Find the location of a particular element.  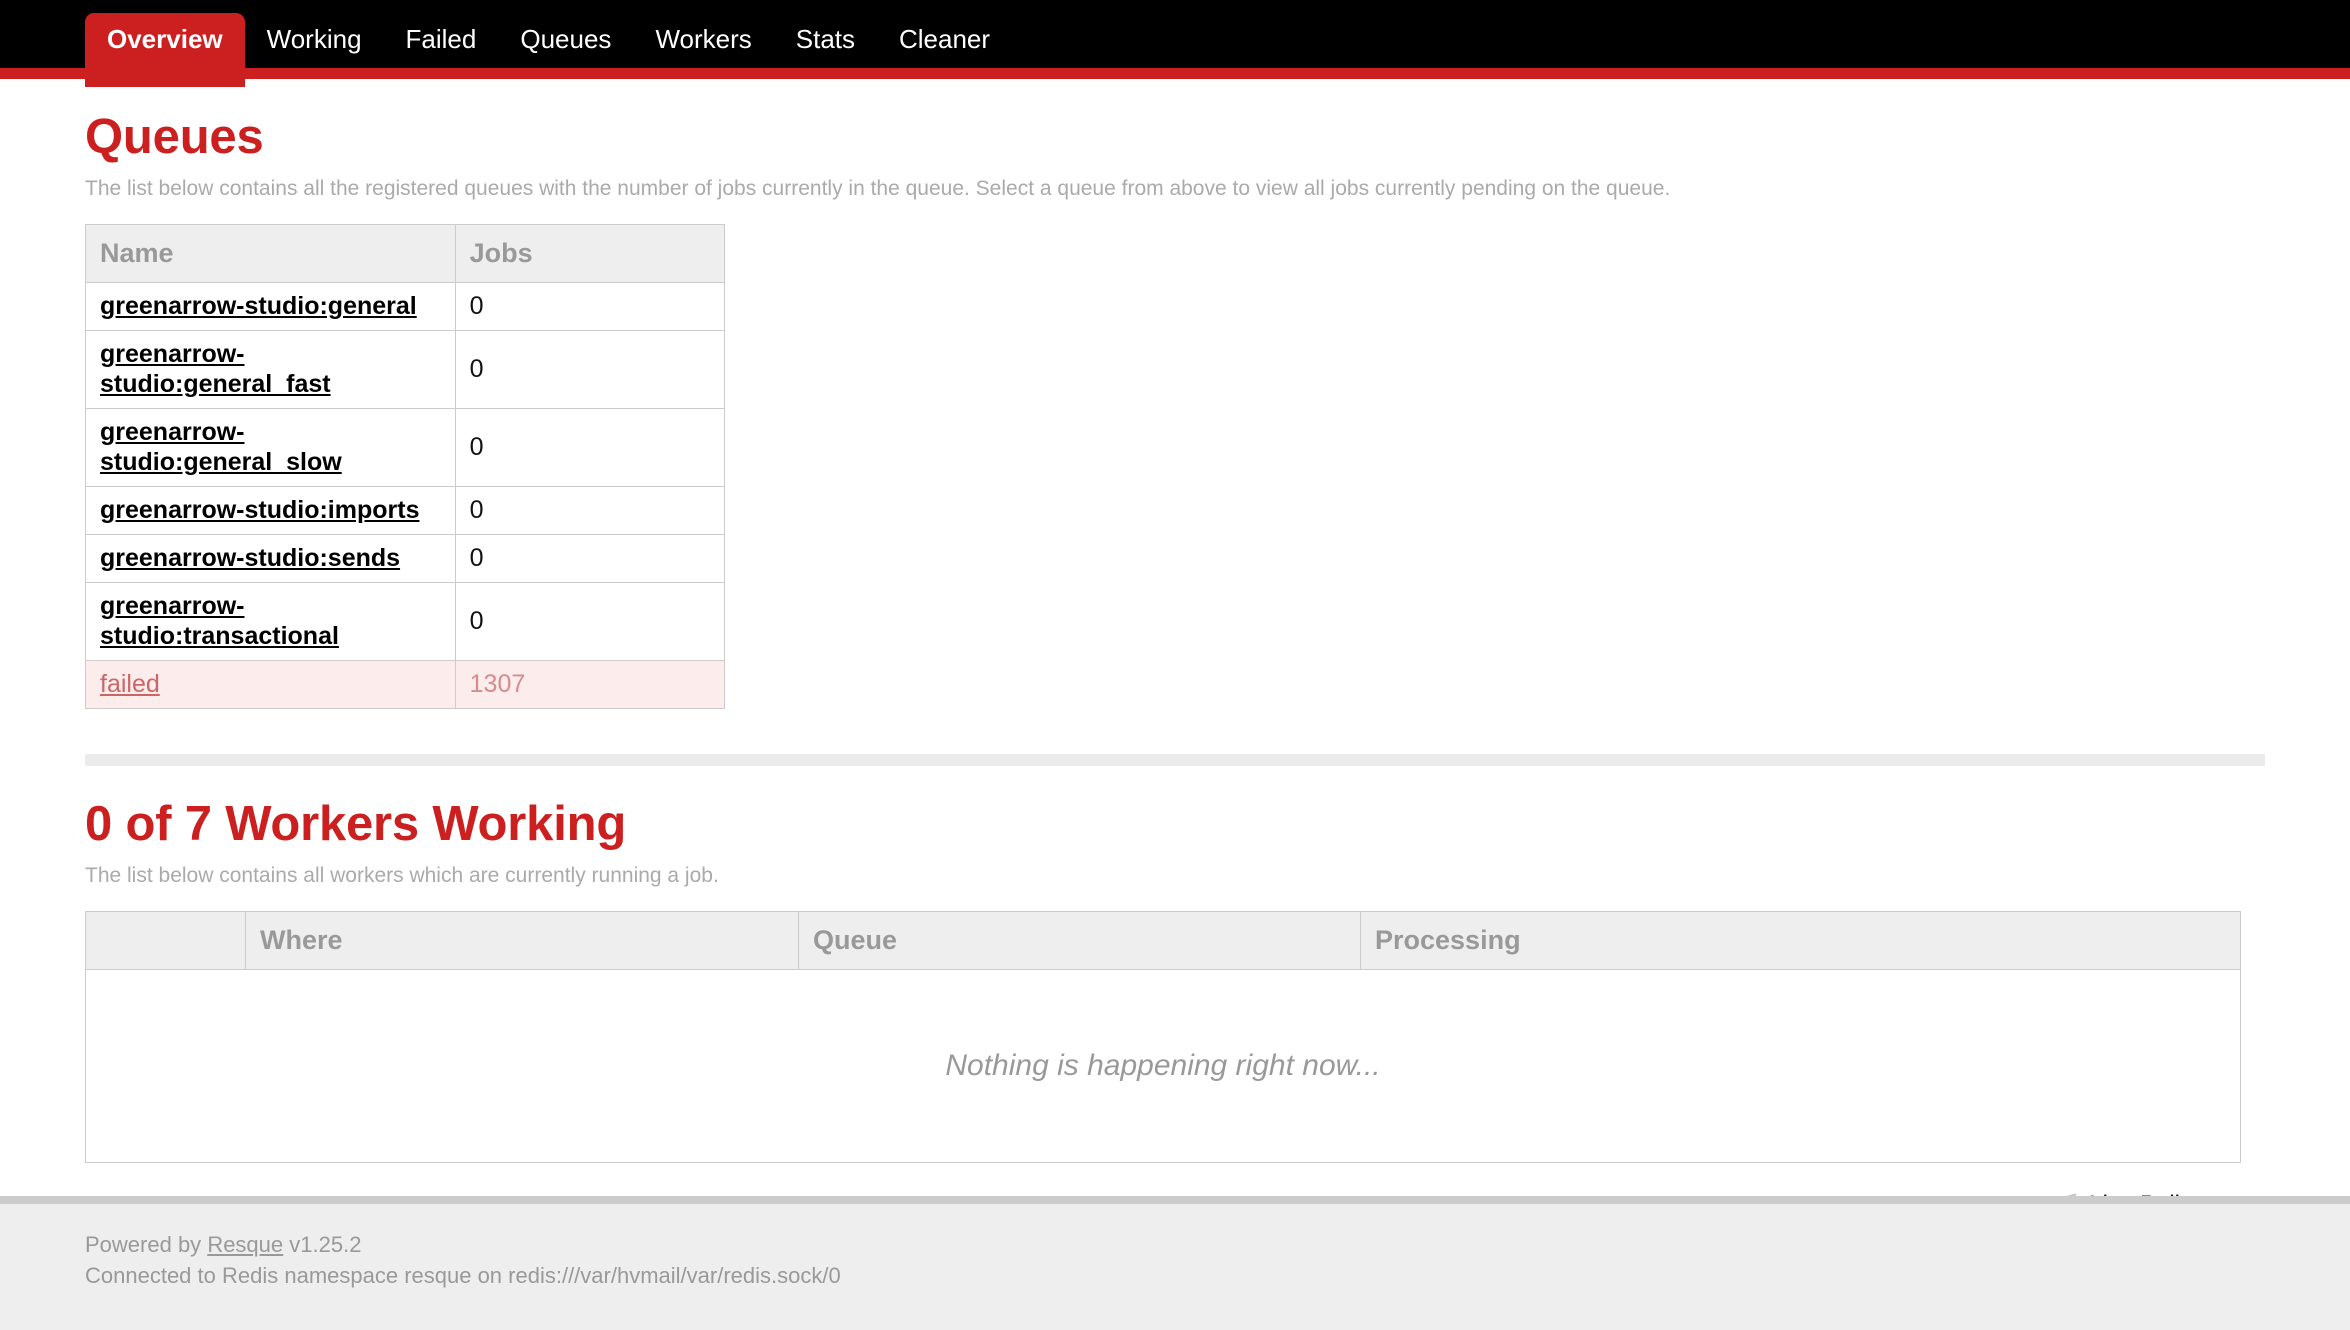

workers-table-header-row: Where Queue Processing is located at coordinates (1163, 940).